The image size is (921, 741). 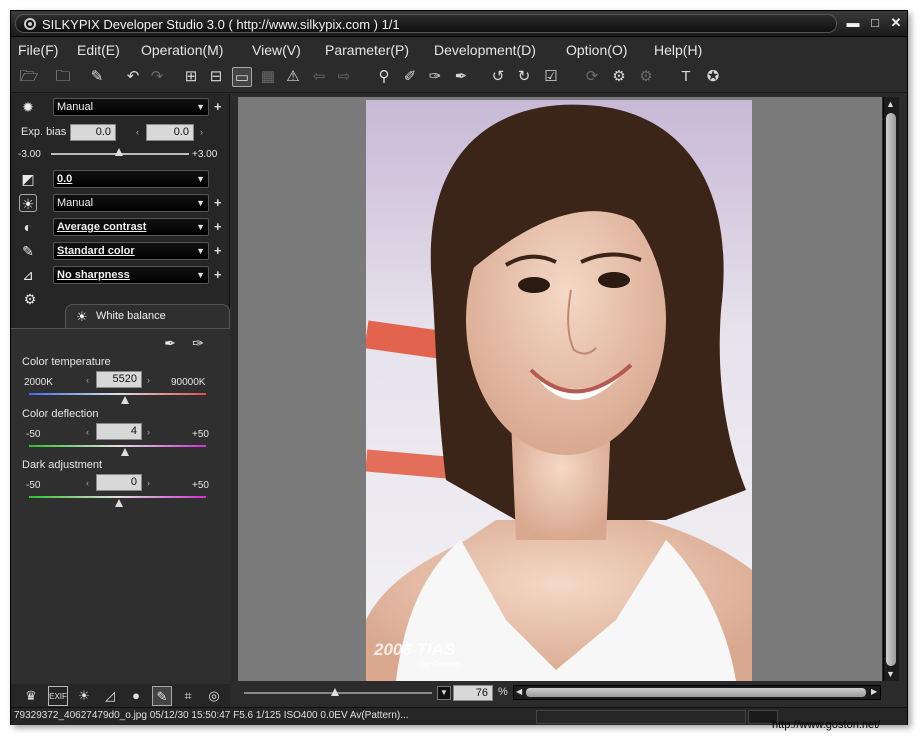 What do you see at coordinates (188, 696) in the screenshot?
I see `crop-icon: ⌗` at bounding box center [188, 696].